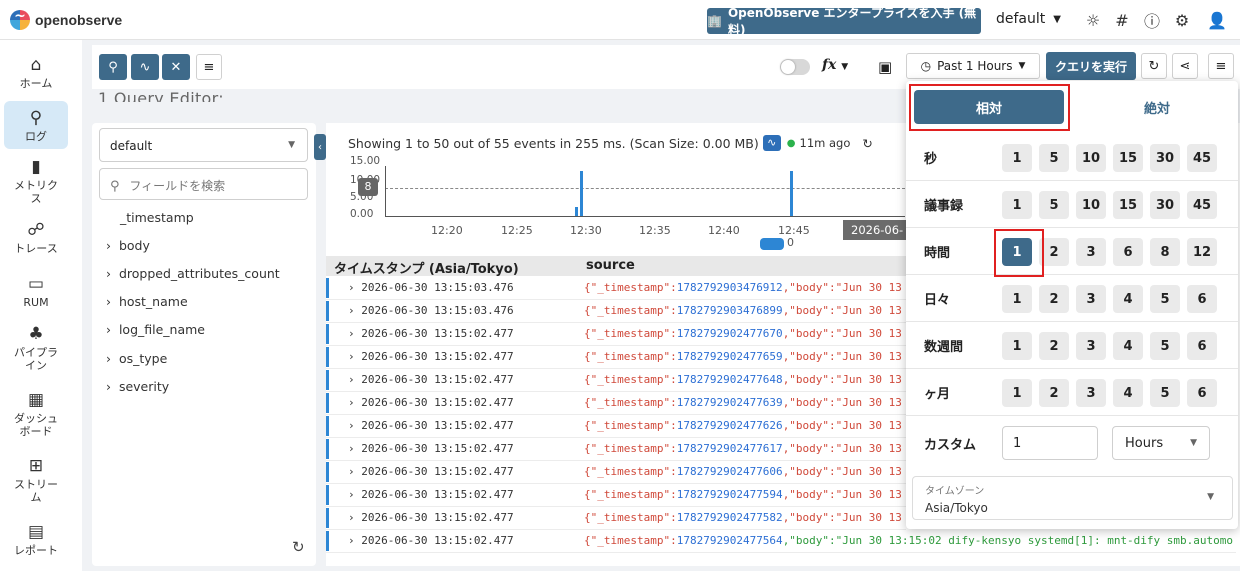 The height and width of the screenshot is (571, 1240). I want to click on field-item: › severity, so click(137, 386).